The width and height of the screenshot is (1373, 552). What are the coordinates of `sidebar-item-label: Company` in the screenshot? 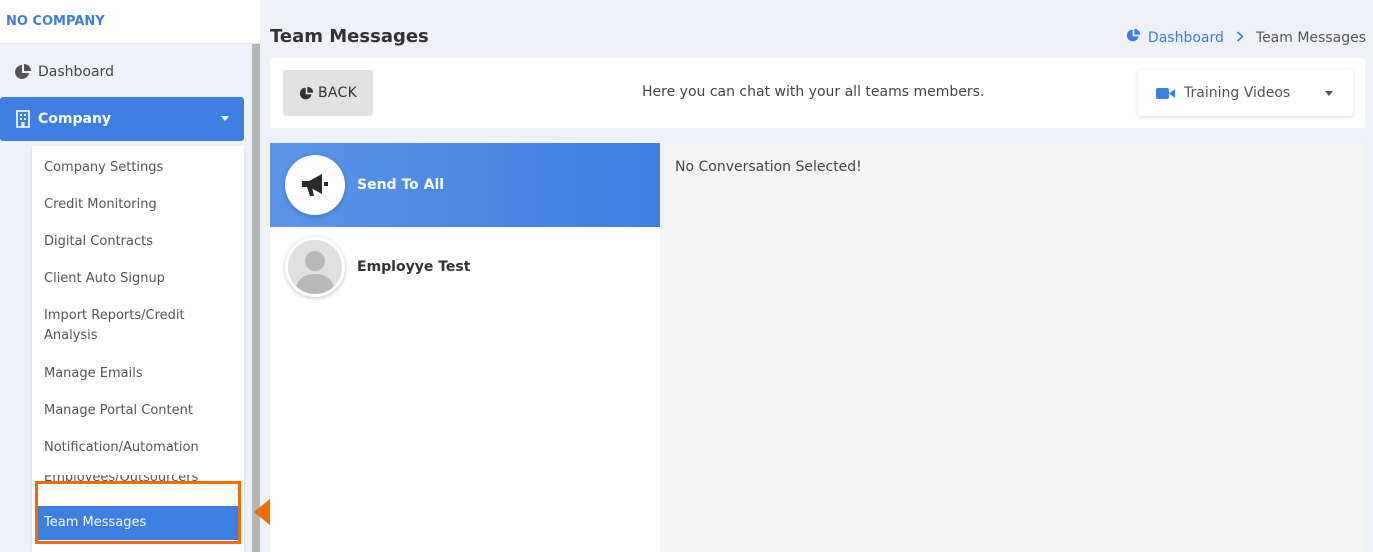 It's located at (75, 119).